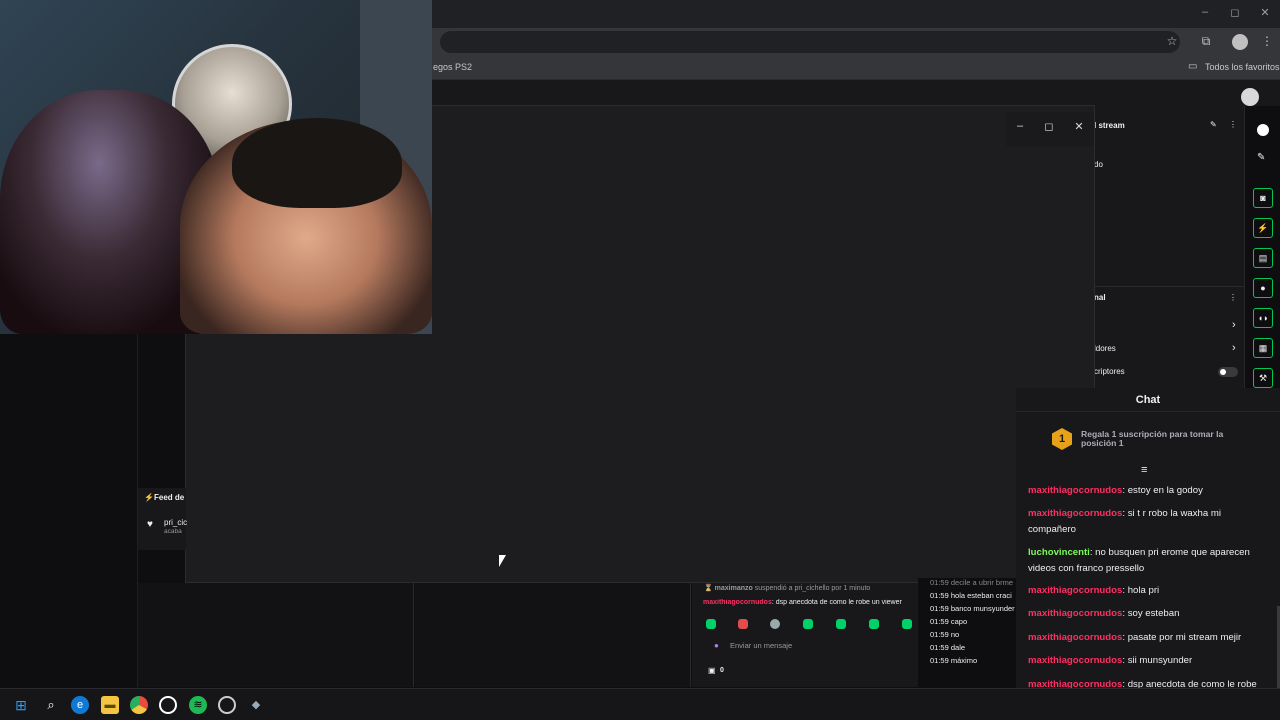 This screenshot has width=1280, height=720. What do you see at coordinates (173, 531) in the screenshot?
I see `feed-item-sub: acaba` at bounding box center [173, 531].